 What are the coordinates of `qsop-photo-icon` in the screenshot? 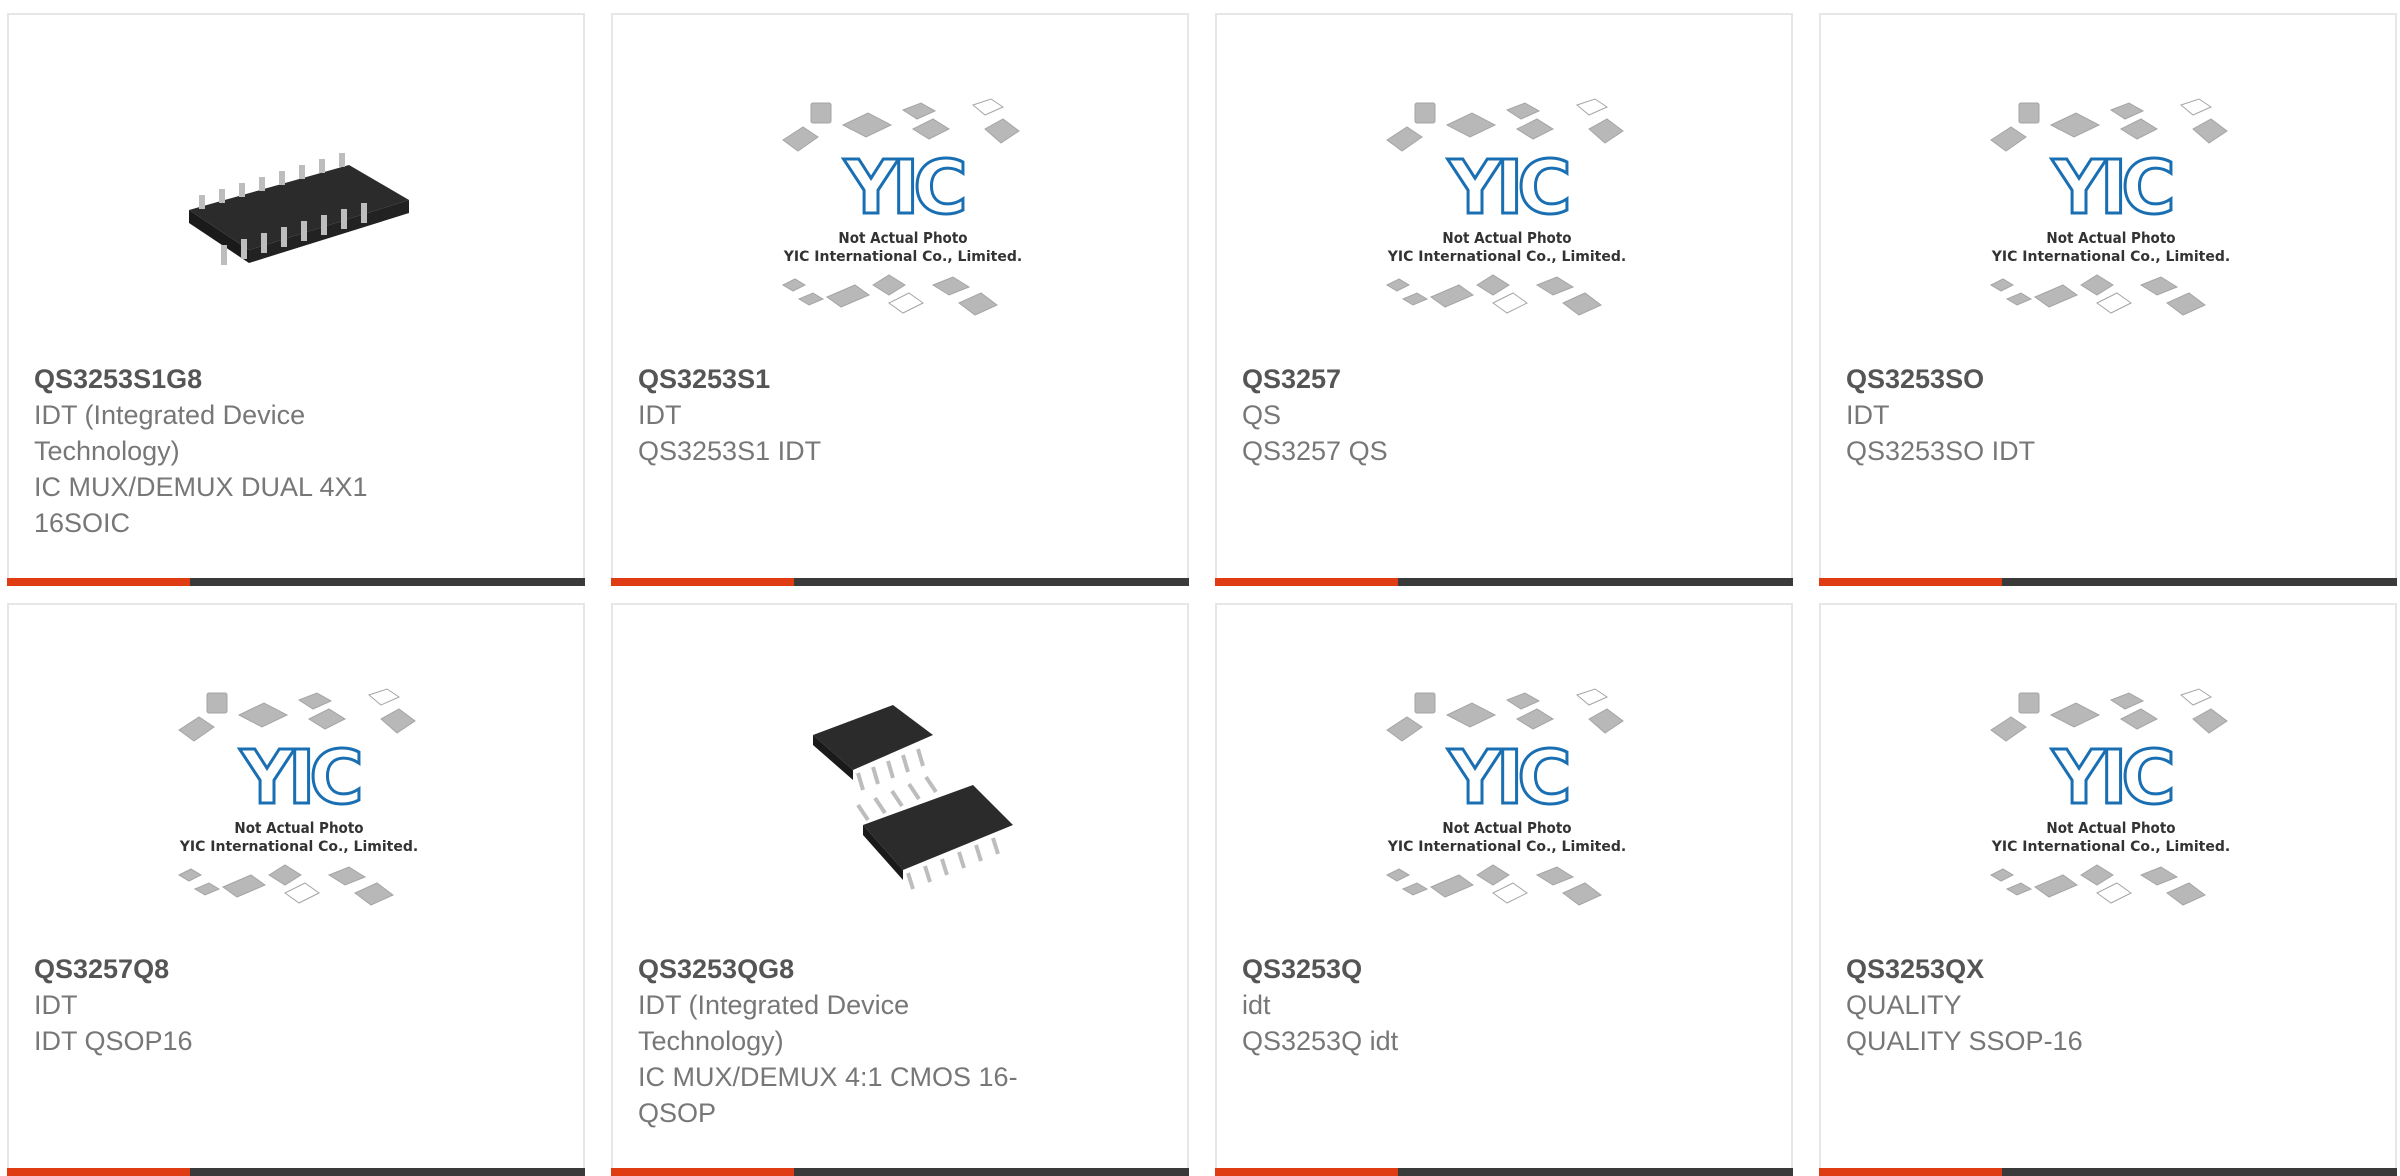 It's located at (903, 805).